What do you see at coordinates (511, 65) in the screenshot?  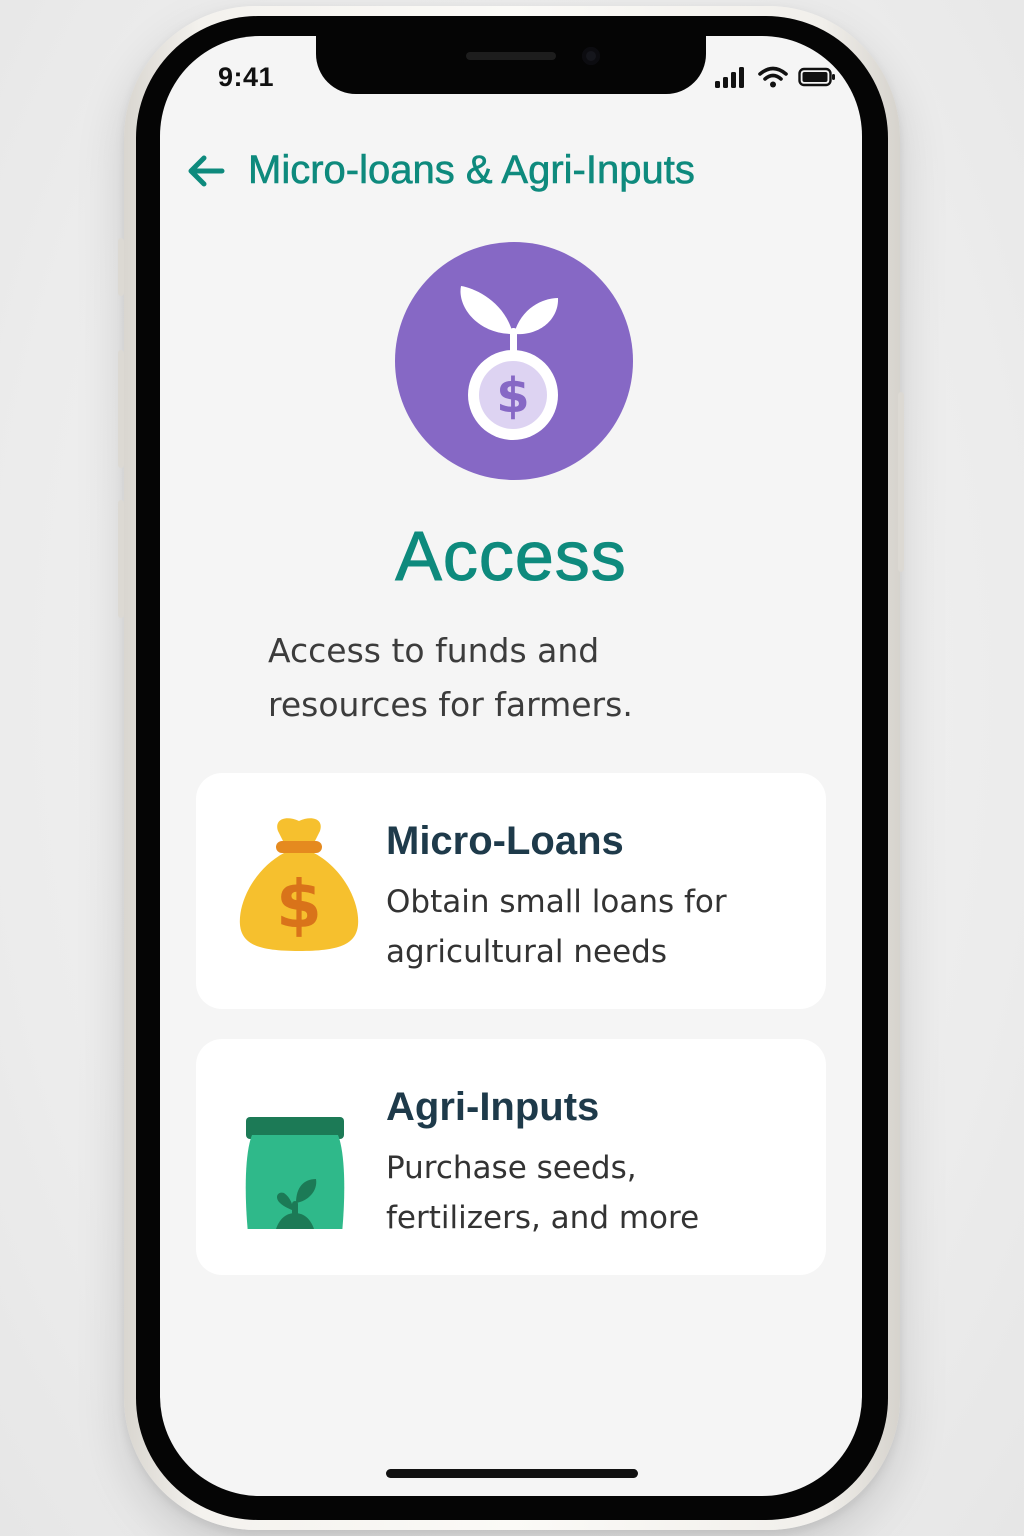 I see `notch` at bounding box center [511, 65].